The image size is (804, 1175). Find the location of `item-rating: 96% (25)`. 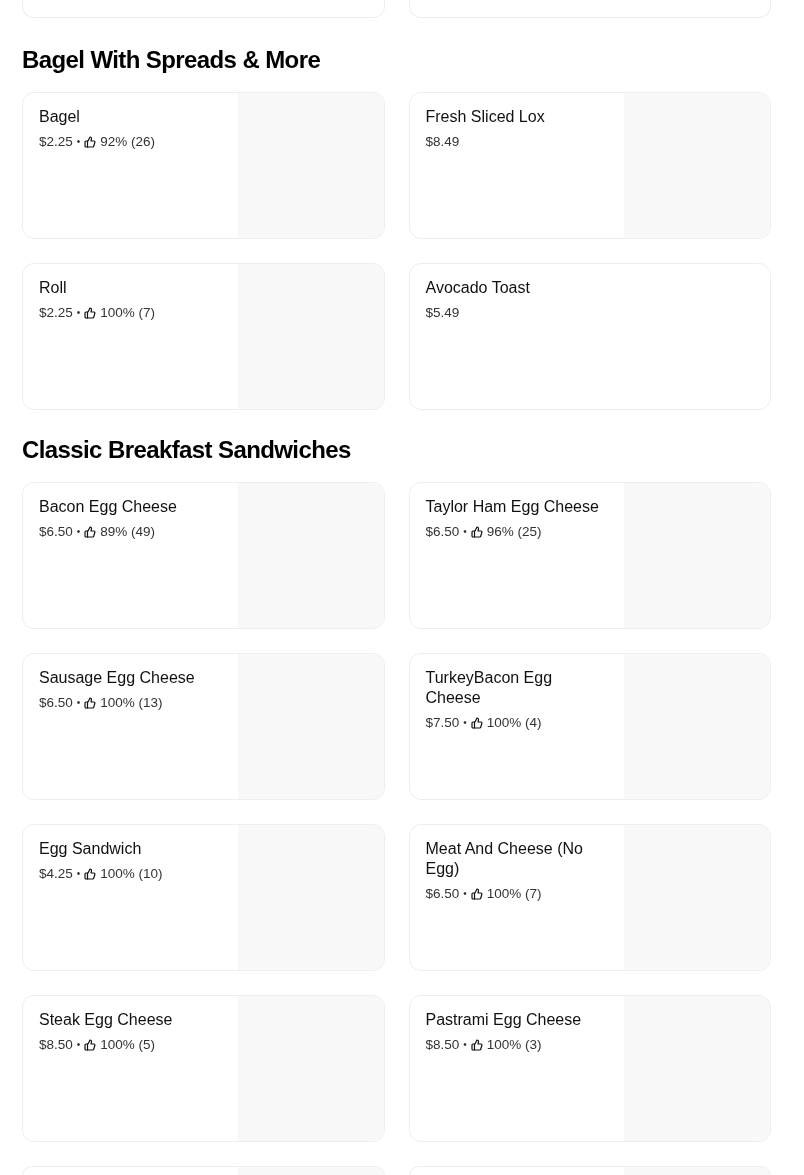

item-rating: 96% (25) is located at coordinates (514, 532).